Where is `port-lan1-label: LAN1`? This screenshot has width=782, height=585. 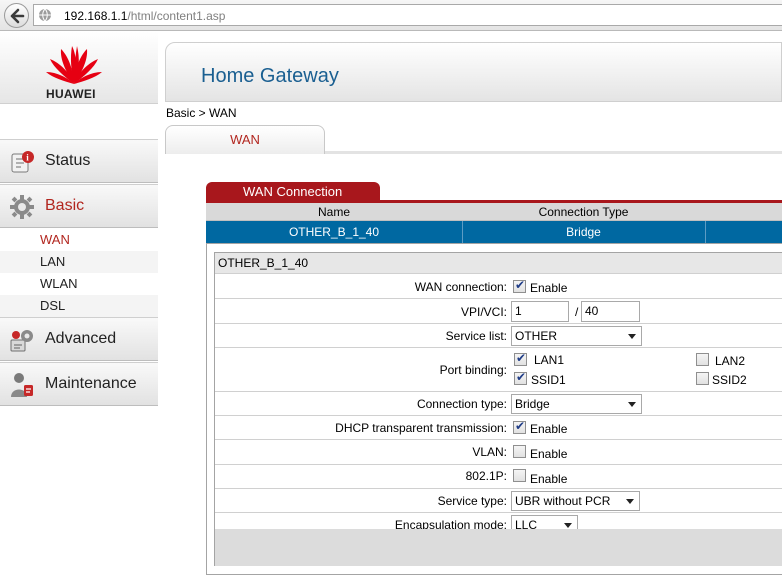 port-lan1-label: LAN1 is located at coordinates (549, 360).